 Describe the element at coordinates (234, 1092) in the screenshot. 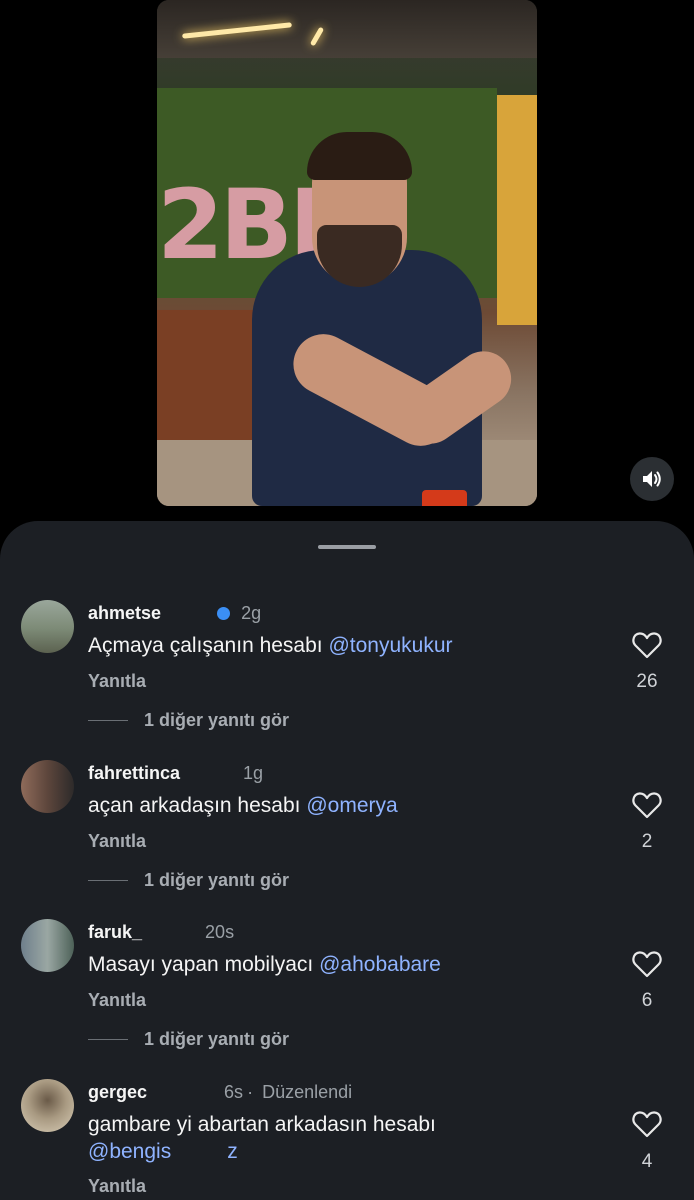

I see `comment-time: 6s` at that location.